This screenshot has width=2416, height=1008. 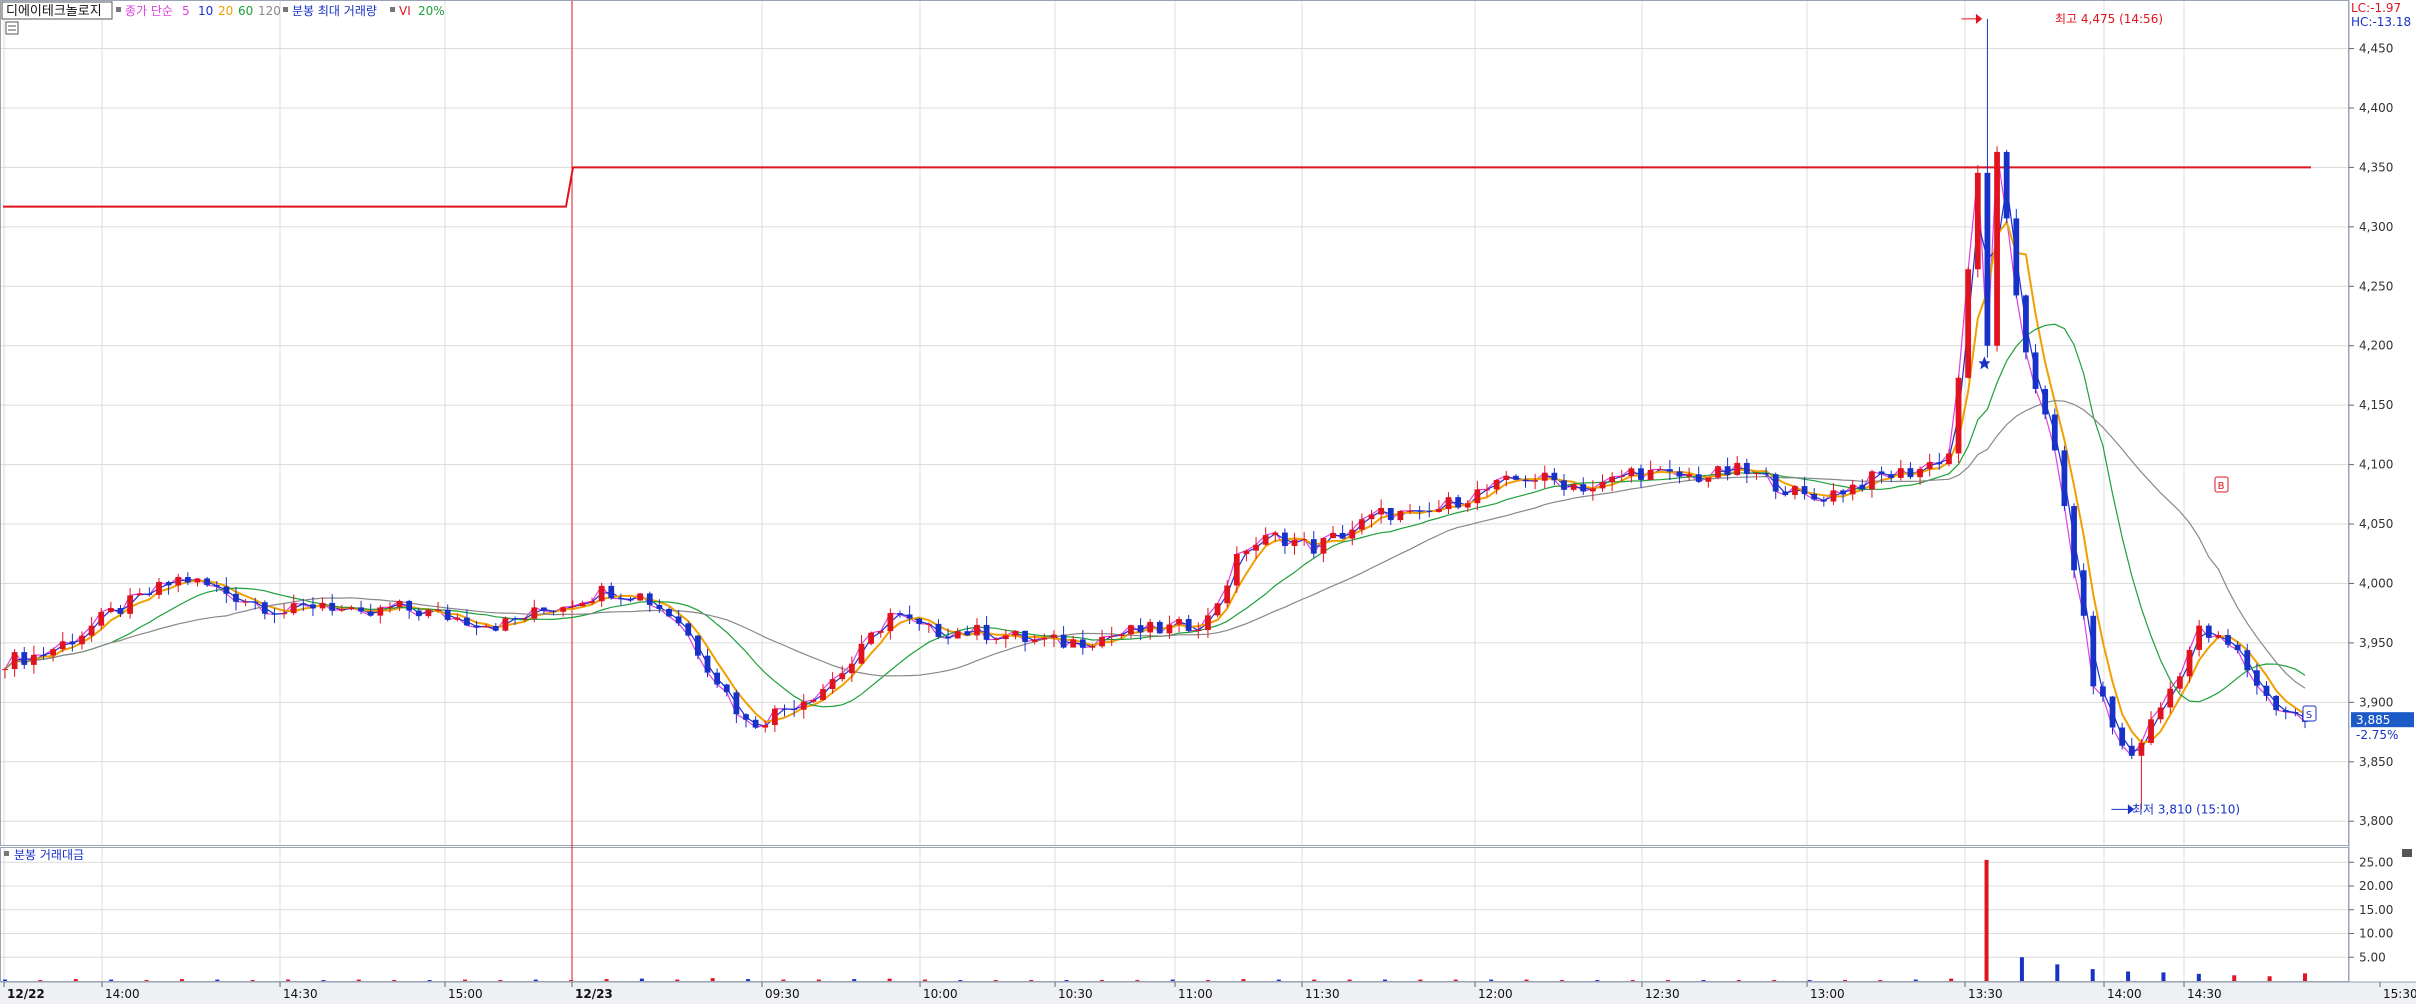 I want to click on x-tick-label: 10:30, so click(x=1075, y=994).